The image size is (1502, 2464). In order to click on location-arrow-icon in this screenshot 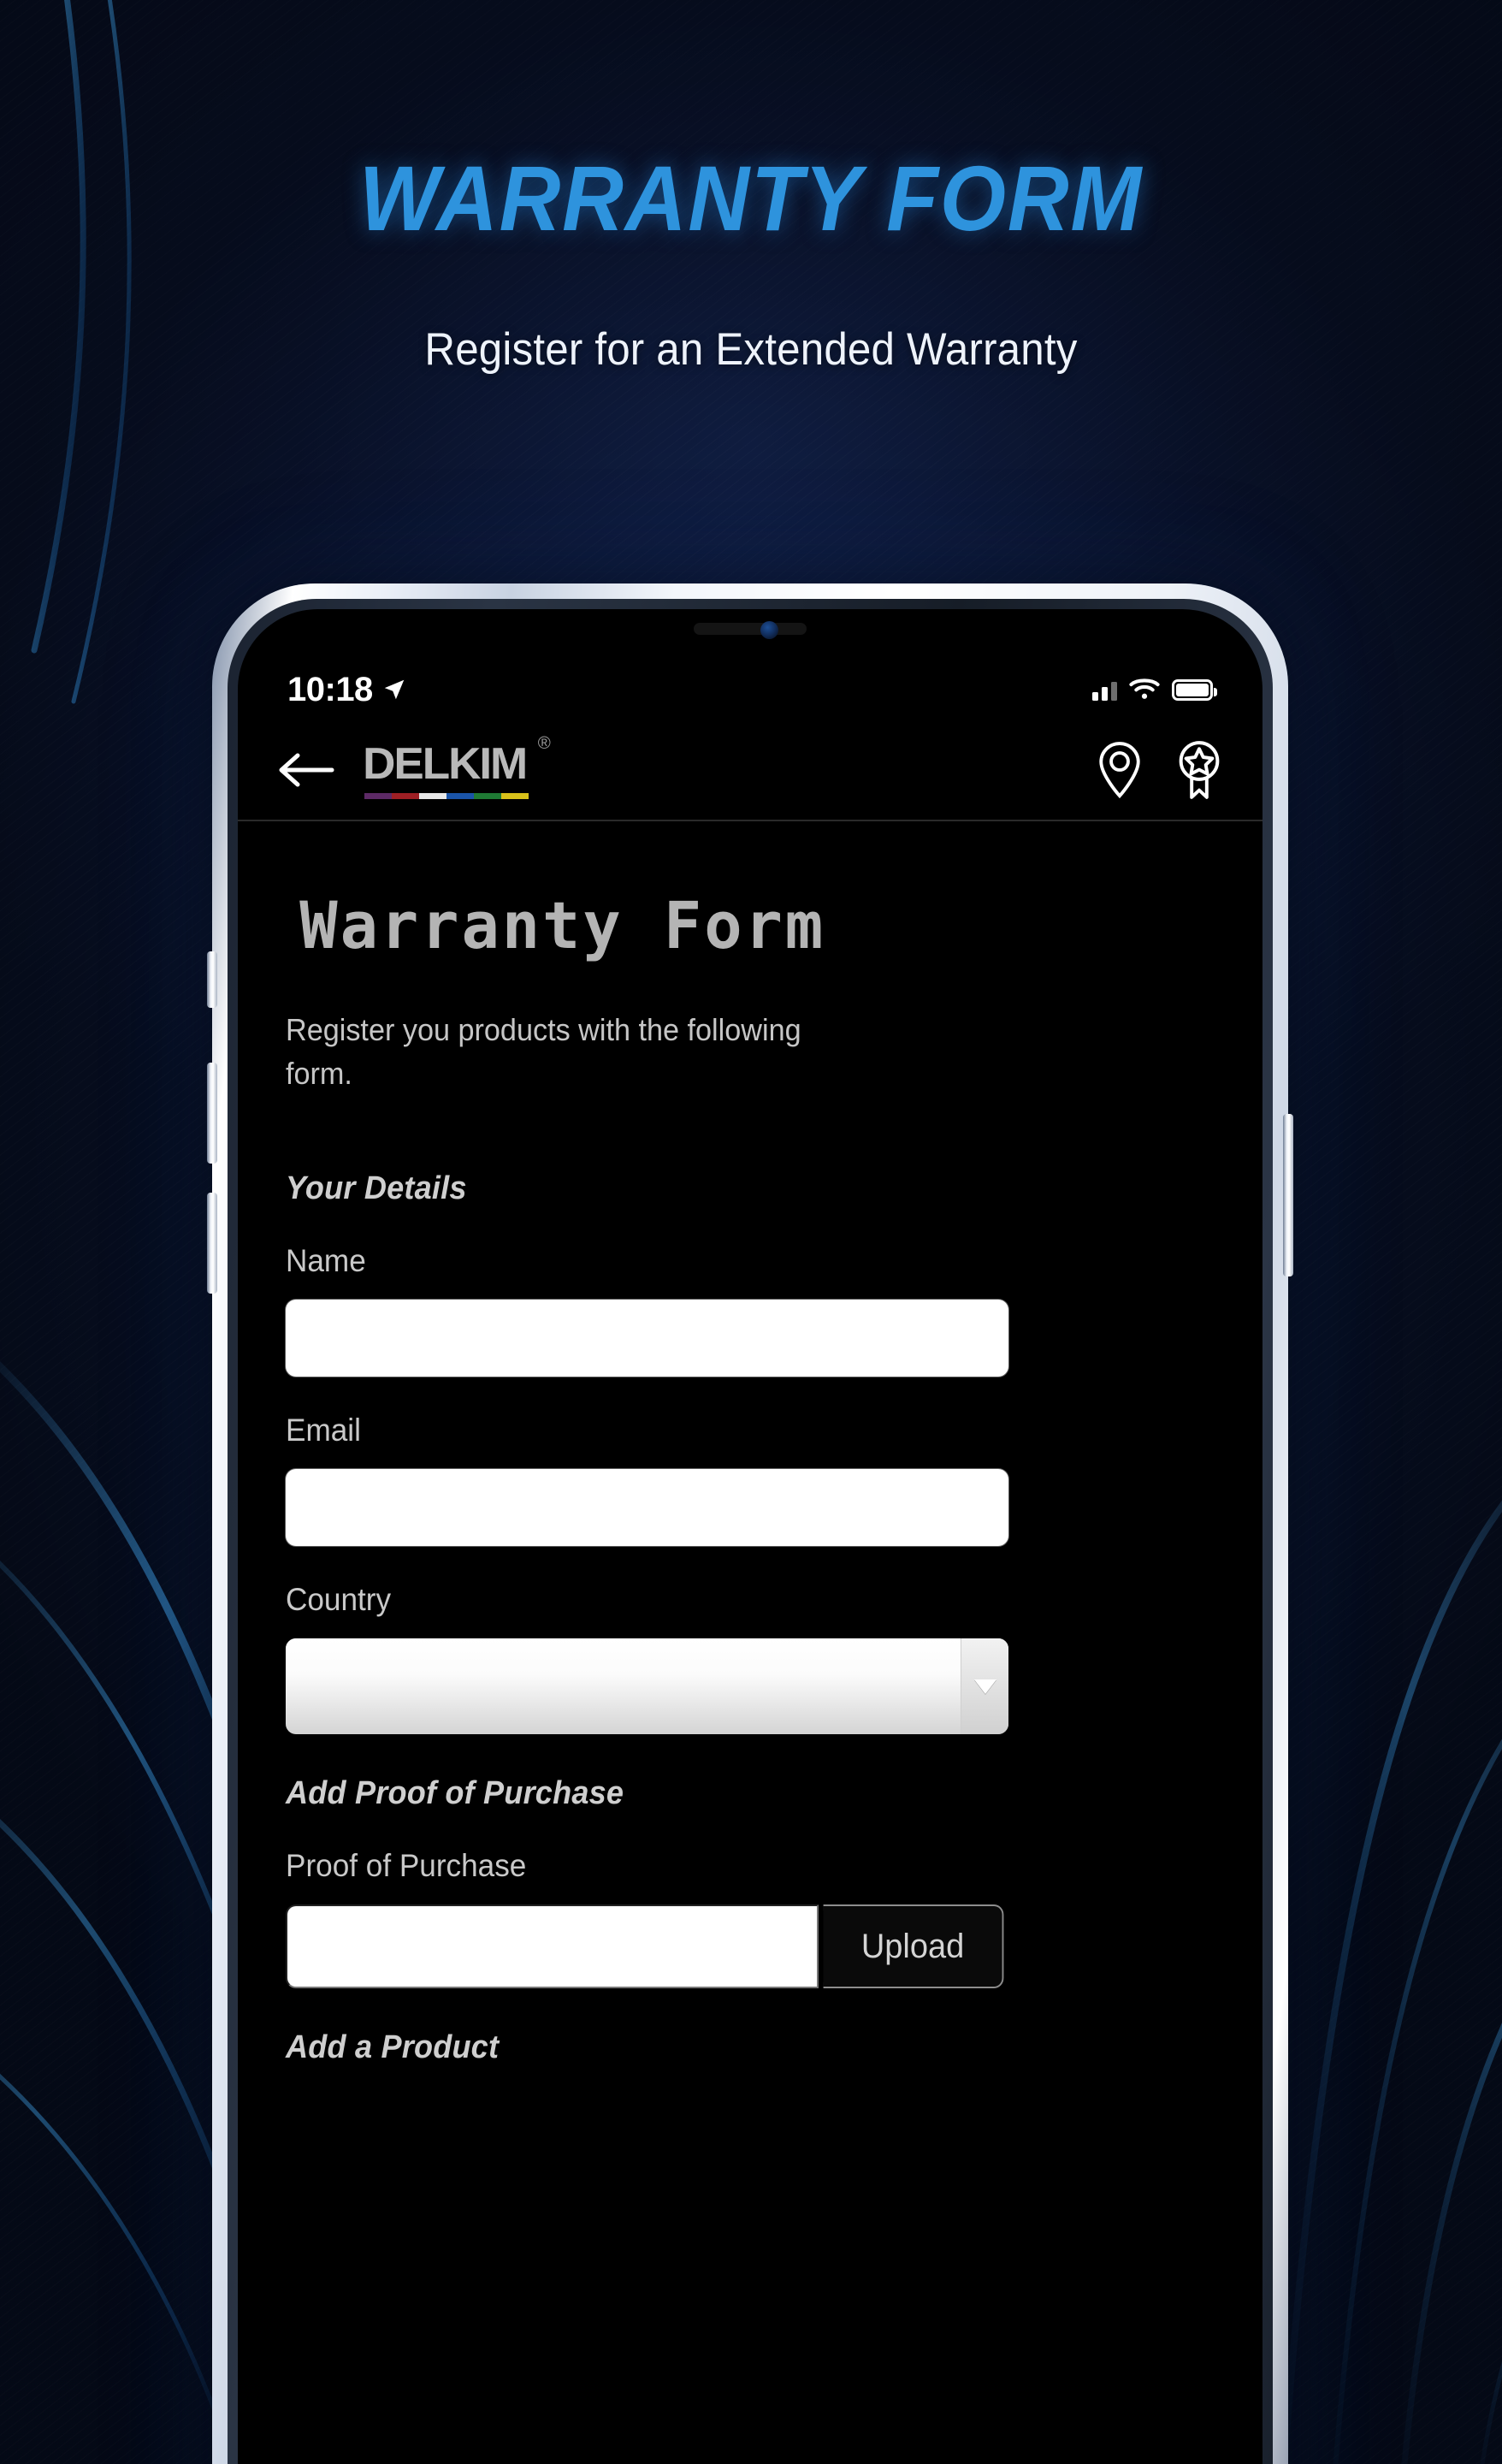, I will do `click(394, 689)`.